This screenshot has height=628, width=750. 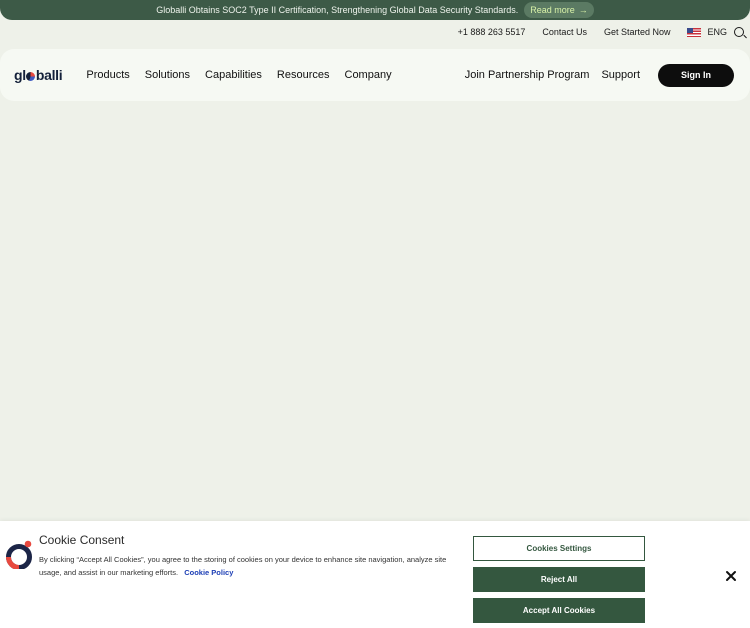 I want to click on logo-text-end: balli, so click(x=49, y=75).